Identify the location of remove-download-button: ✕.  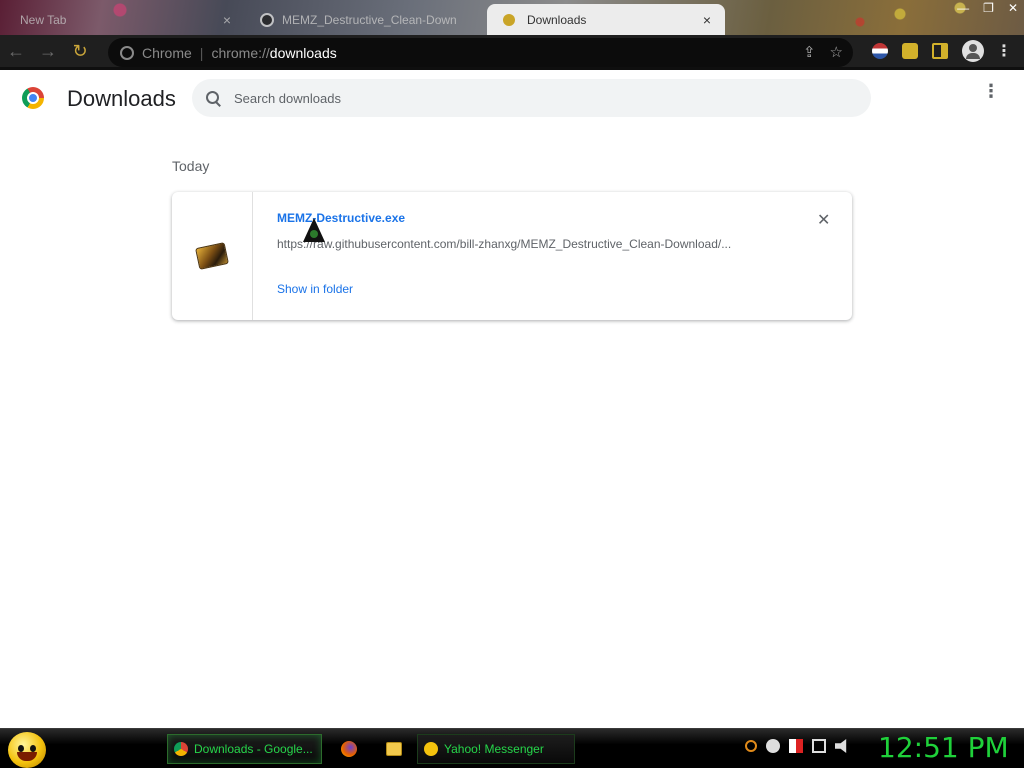
(823, 220).